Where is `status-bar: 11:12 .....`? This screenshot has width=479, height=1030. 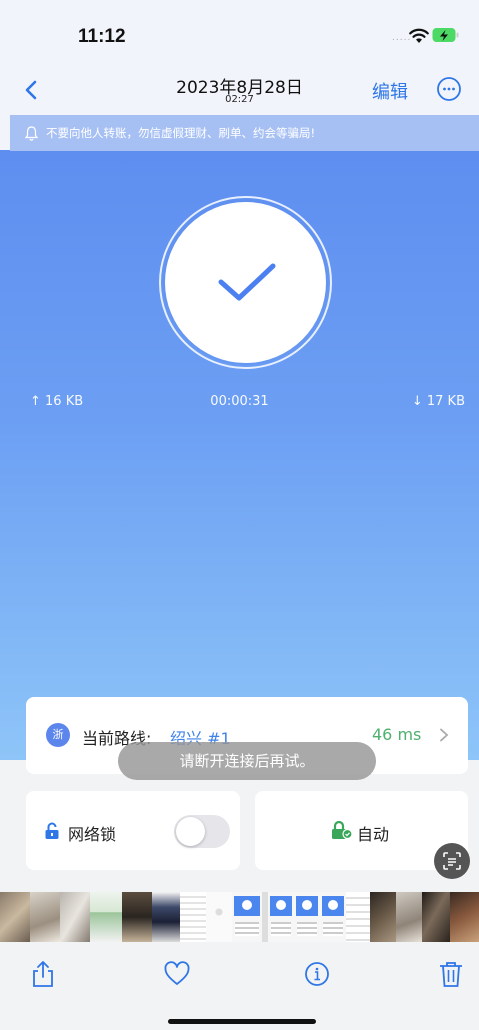 status-bar: 11:12 ..... is located at coordinates (239, 36).